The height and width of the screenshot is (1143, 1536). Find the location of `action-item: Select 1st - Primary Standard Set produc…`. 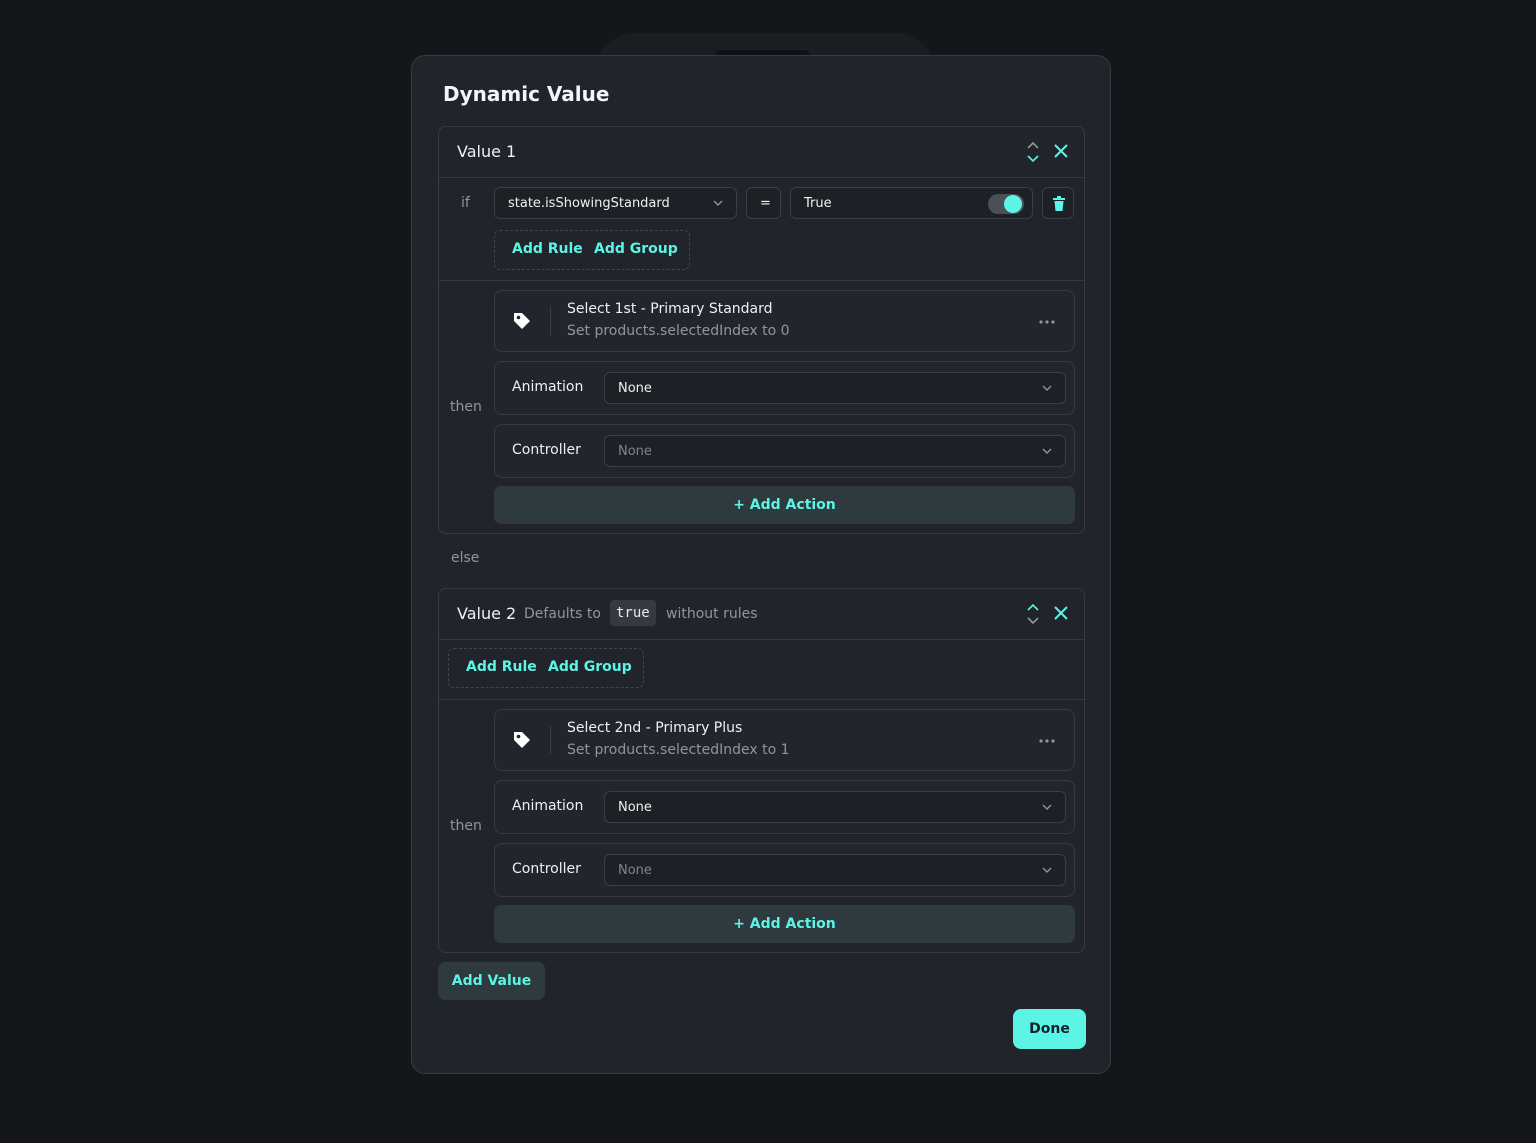

action-item: Select 1st - Primary Standard Set produc… is located at coordinates (784, 321).